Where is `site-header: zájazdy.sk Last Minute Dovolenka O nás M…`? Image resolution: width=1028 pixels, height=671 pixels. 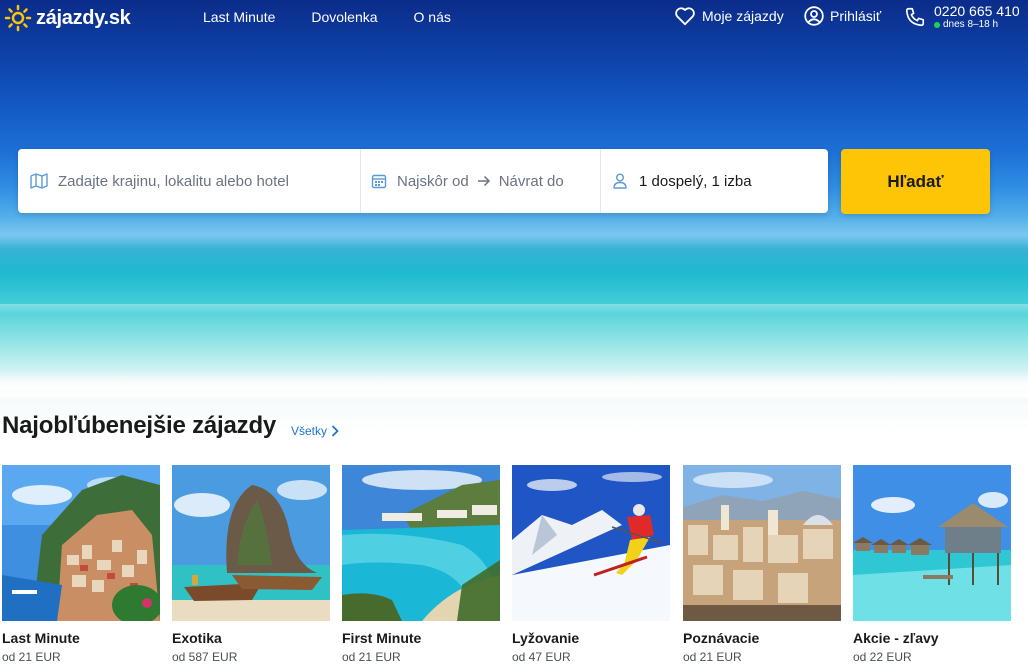 site-header: zájazdy.sk Last Minute Dovolenka O nás M… is located at coordinates (514, 18).